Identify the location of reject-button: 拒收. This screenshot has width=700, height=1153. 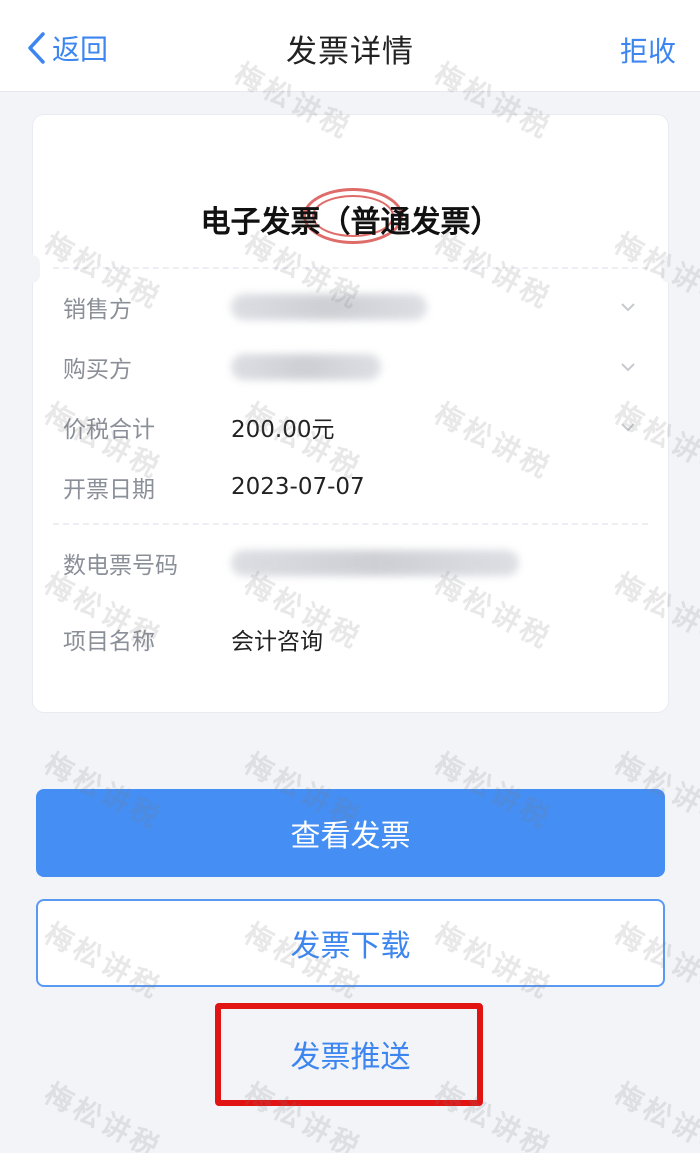
(648, 50).